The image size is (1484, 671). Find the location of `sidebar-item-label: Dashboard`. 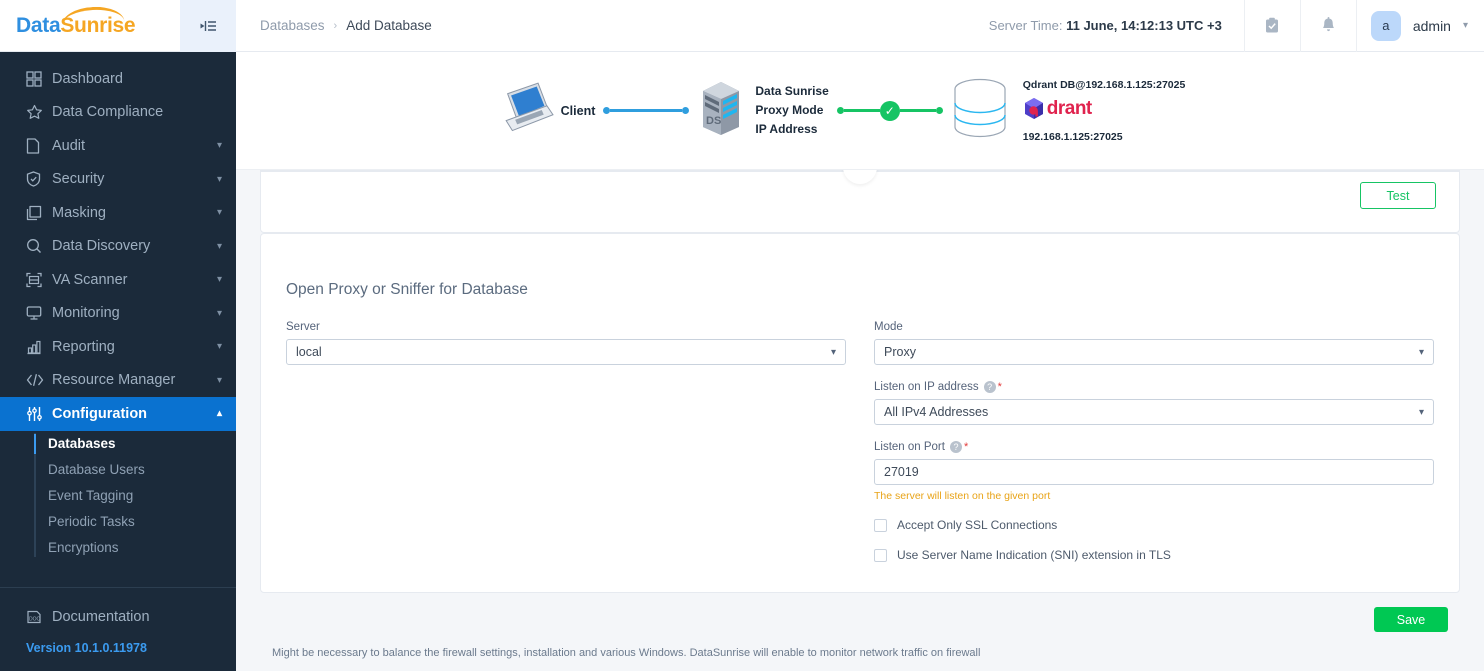

sidebar-item-label: Dashboard is located at coordinates (87, 78).